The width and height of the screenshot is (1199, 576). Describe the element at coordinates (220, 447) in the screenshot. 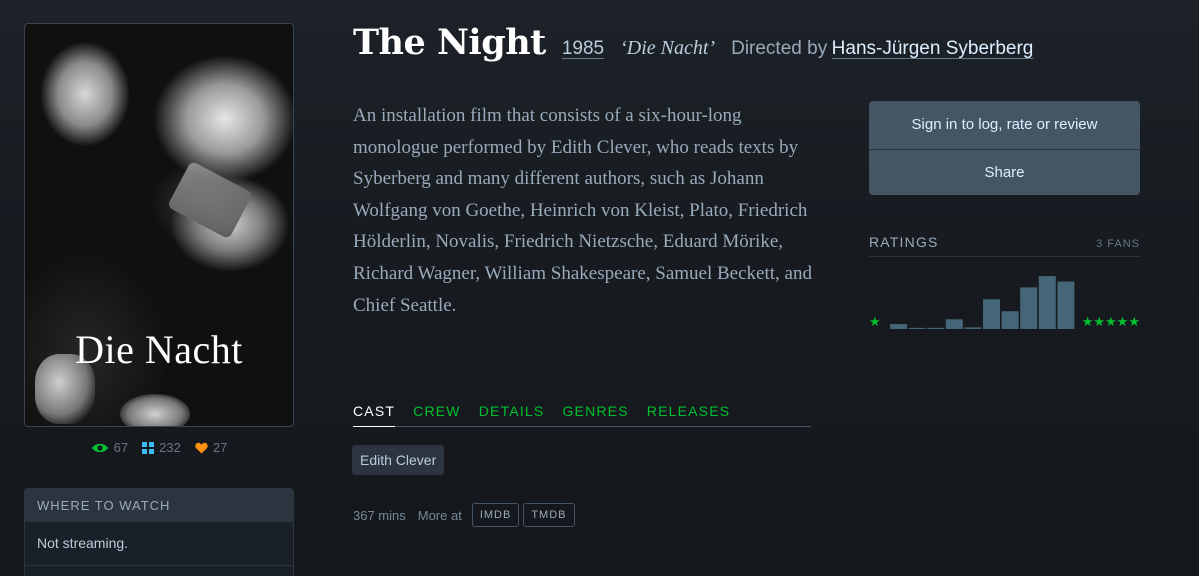

I see `likes-count: 27` at that location.